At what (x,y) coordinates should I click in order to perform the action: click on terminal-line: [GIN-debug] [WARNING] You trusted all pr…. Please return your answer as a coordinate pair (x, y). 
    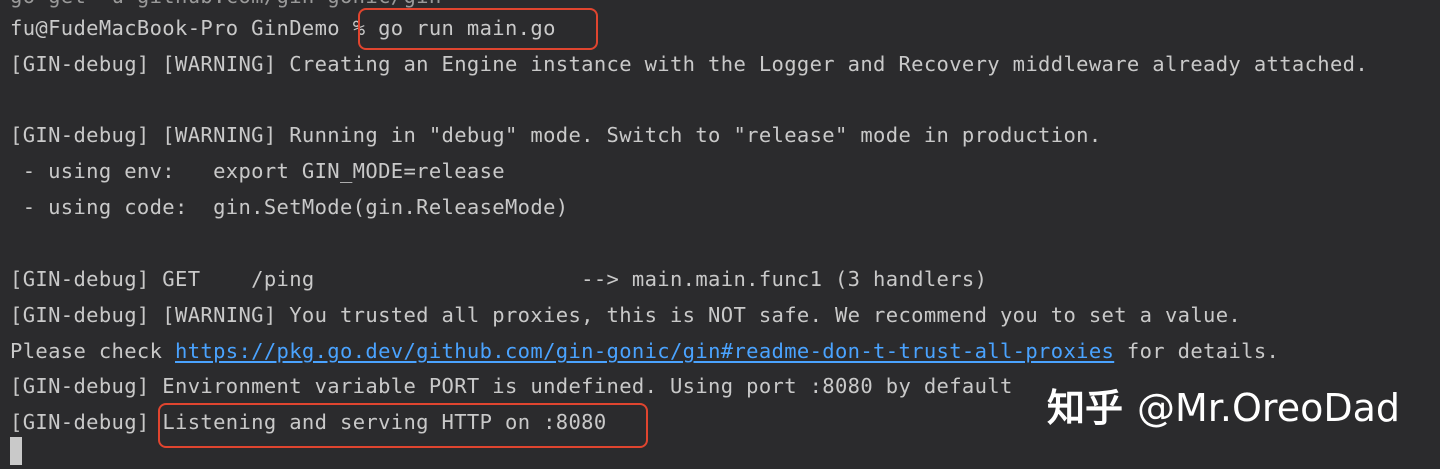
    Looking at the image, I should click on (626, 315).